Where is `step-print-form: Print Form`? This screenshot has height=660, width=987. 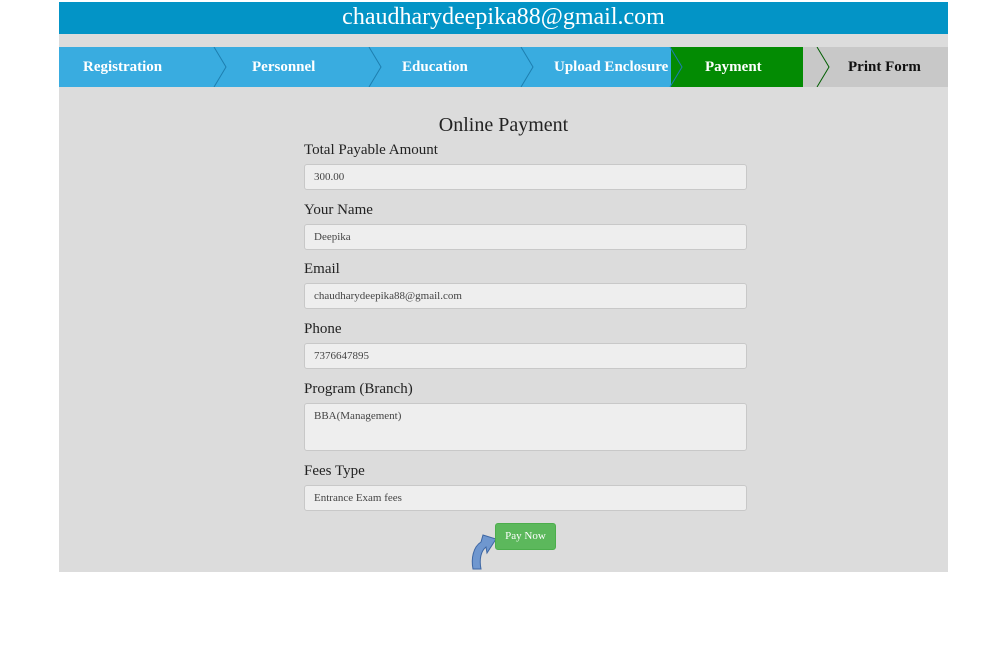
step-print-form: Print Form is located at coordinates (875, 67).